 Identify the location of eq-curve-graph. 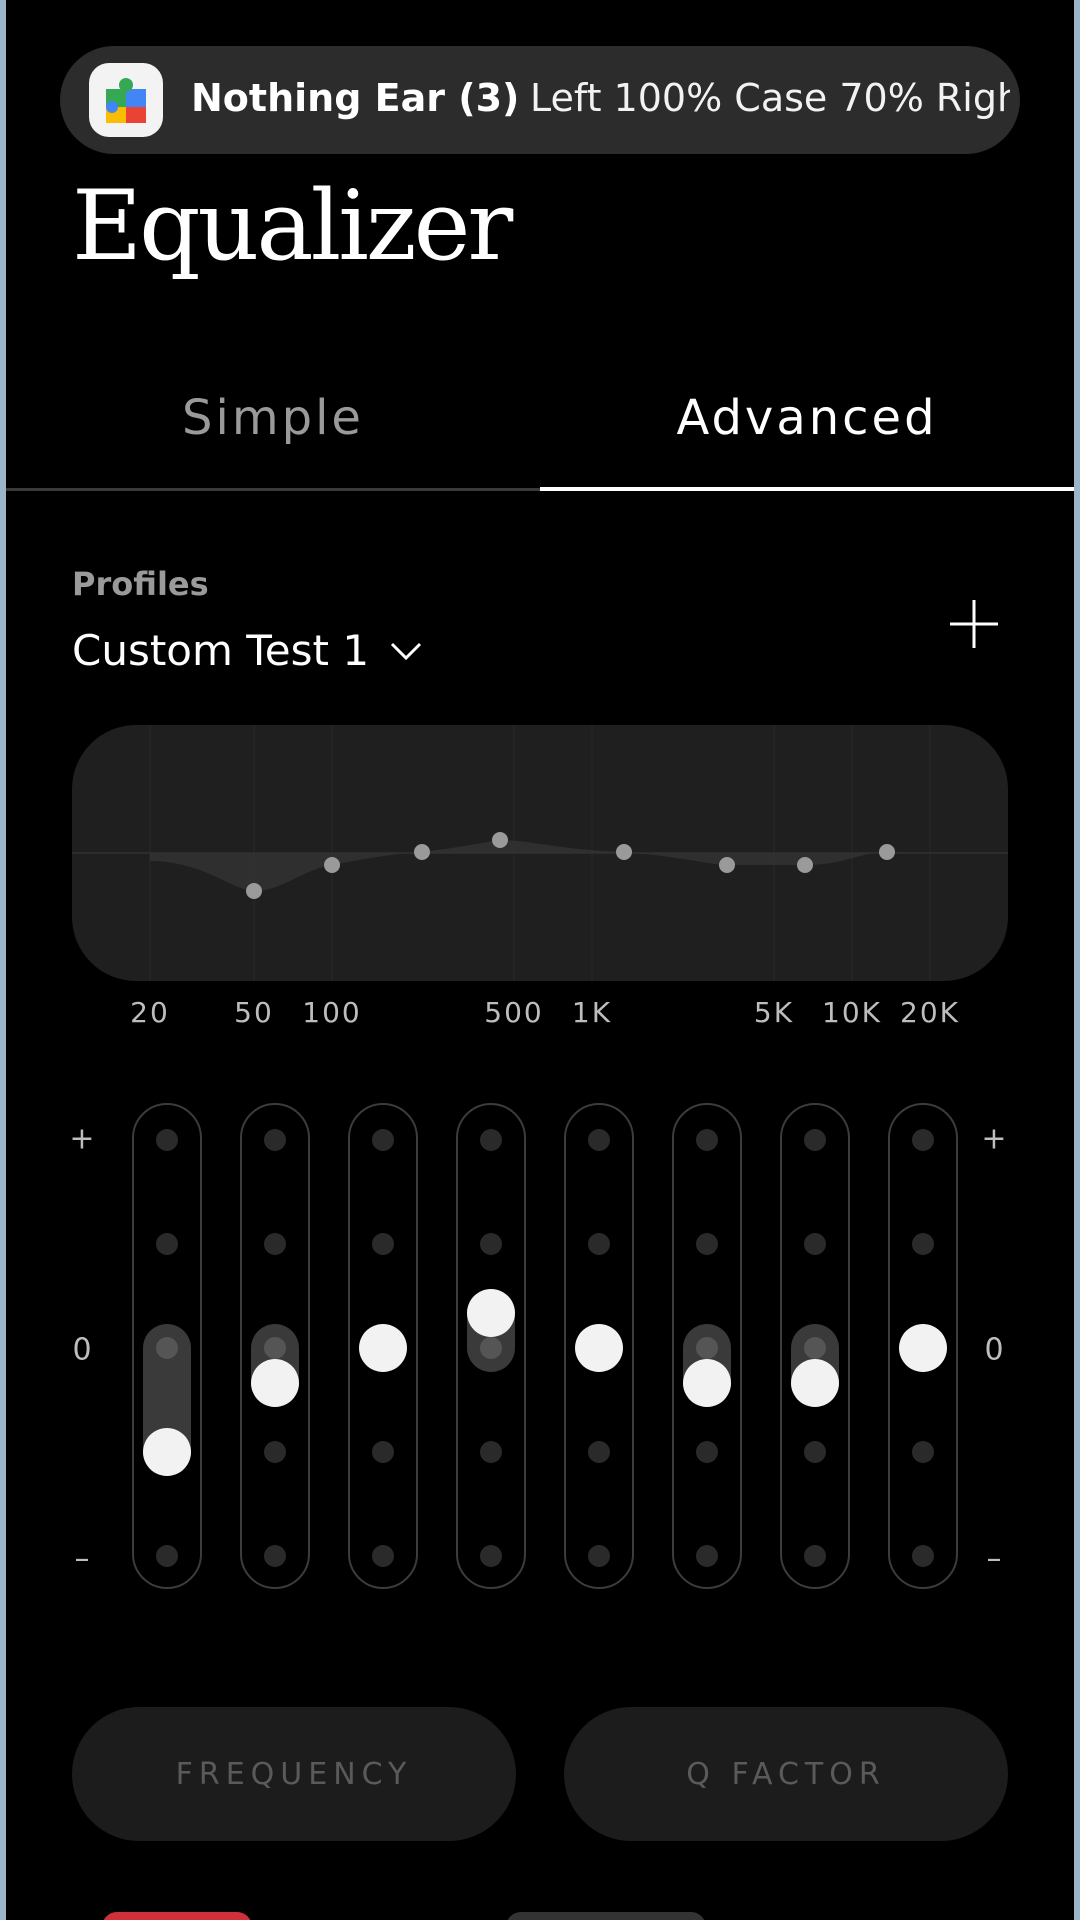
(540, 853).